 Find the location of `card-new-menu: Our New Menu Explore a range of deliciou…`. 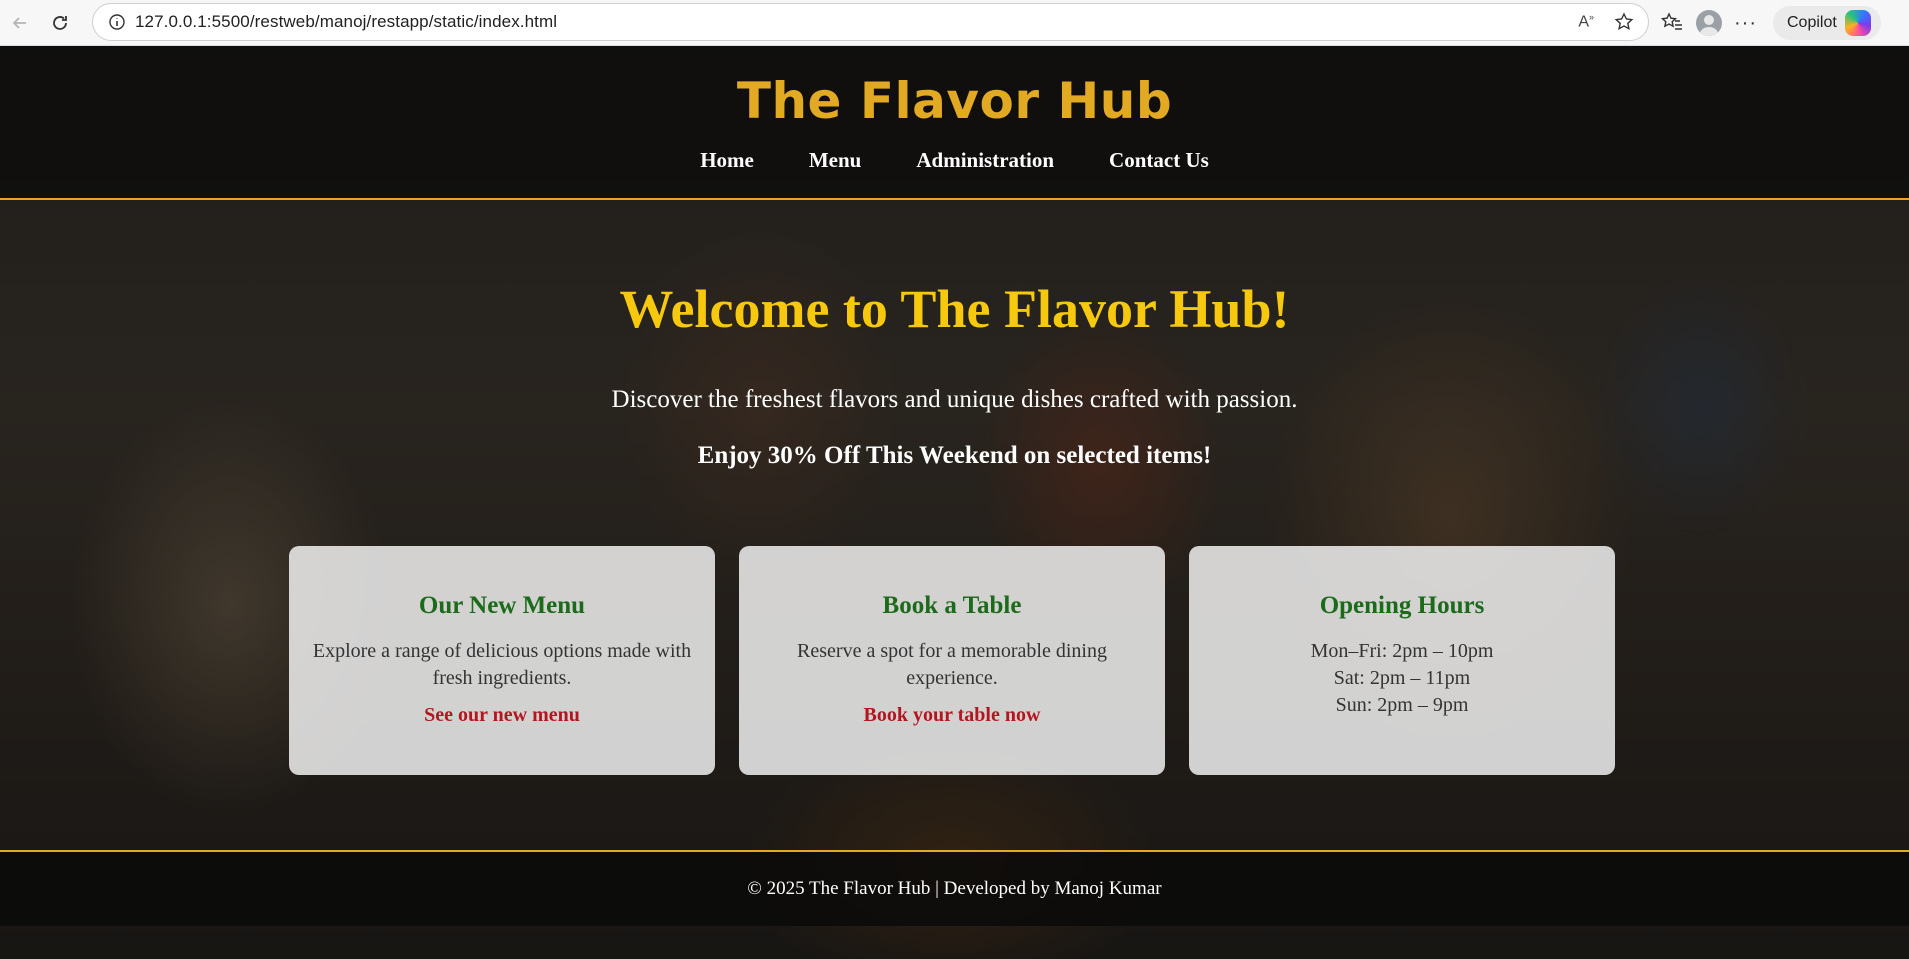

card-new-menu: Our New Menu Explore a range of deliciou… is located at coordinates (502, 660).